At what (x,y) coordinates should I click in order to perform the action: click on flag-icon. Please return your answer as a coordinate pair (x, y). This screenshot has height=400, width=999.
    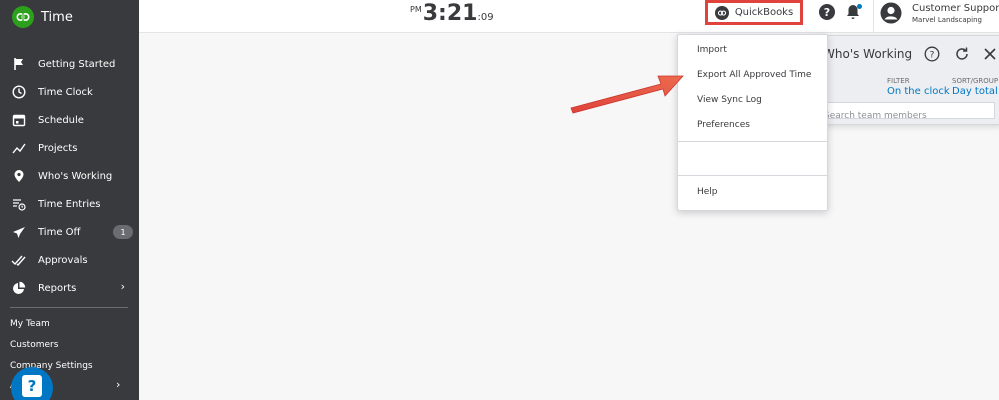
    Looking at the image, I should click on (19, 64).